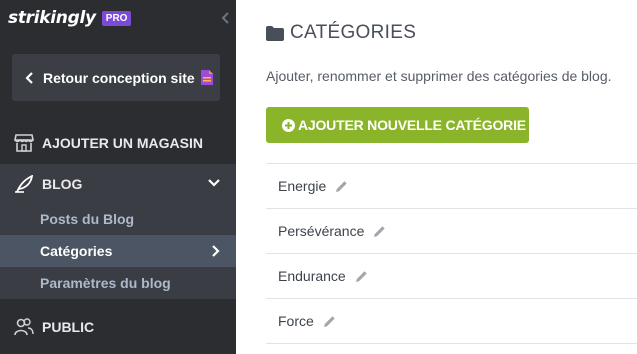 The height and width of the screenshot is (354, 637). Describe the element at coordinates (451, 231) in the screenshot. I see `category-row: Persévérance` at that location.